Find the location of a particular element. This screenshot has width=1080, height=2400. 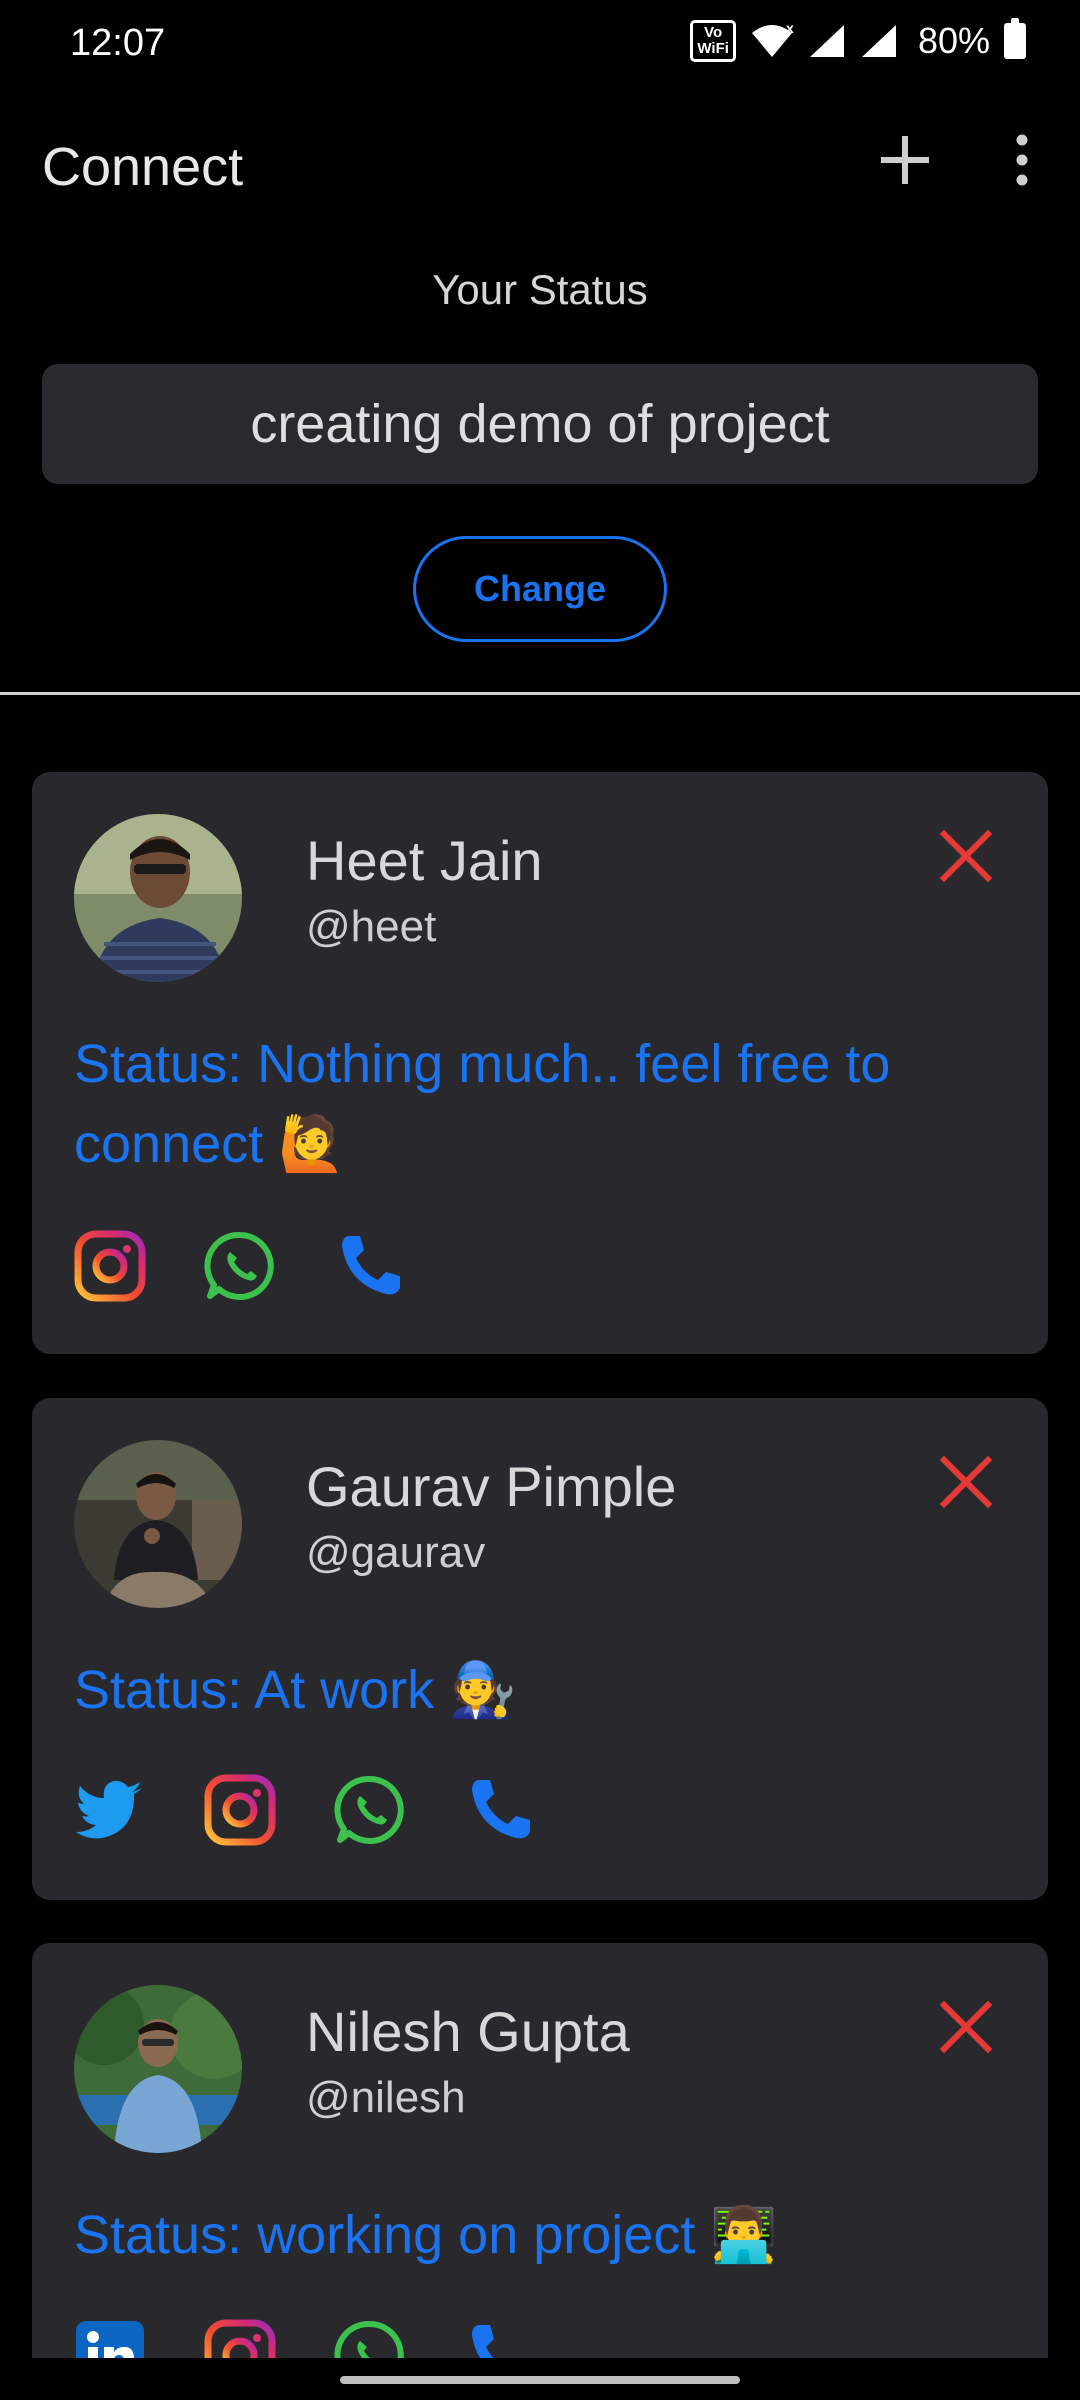

system-status-bar: 12:07 Vo WiFi x 80% is located at coordinates (540, 45).